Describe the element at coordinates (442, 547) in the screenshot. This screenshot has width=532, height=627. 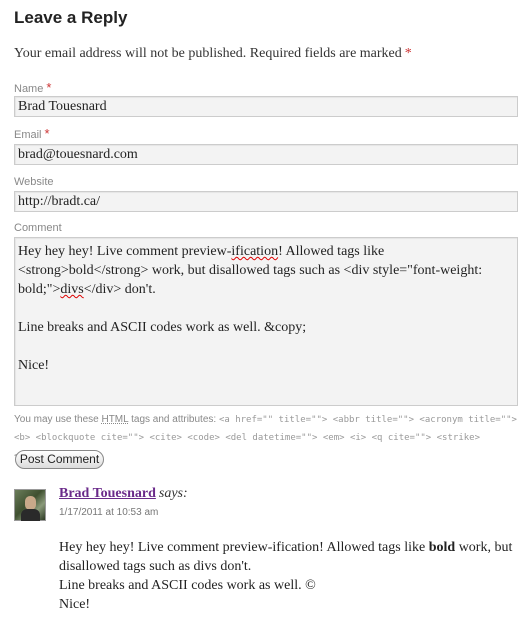
I see `comment-body-bold: bold` at that location.